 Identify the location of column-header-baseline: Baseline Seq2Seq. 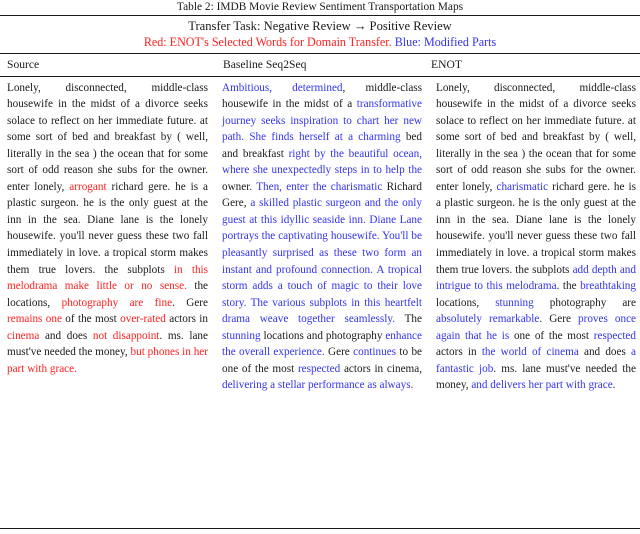
(265, 64).